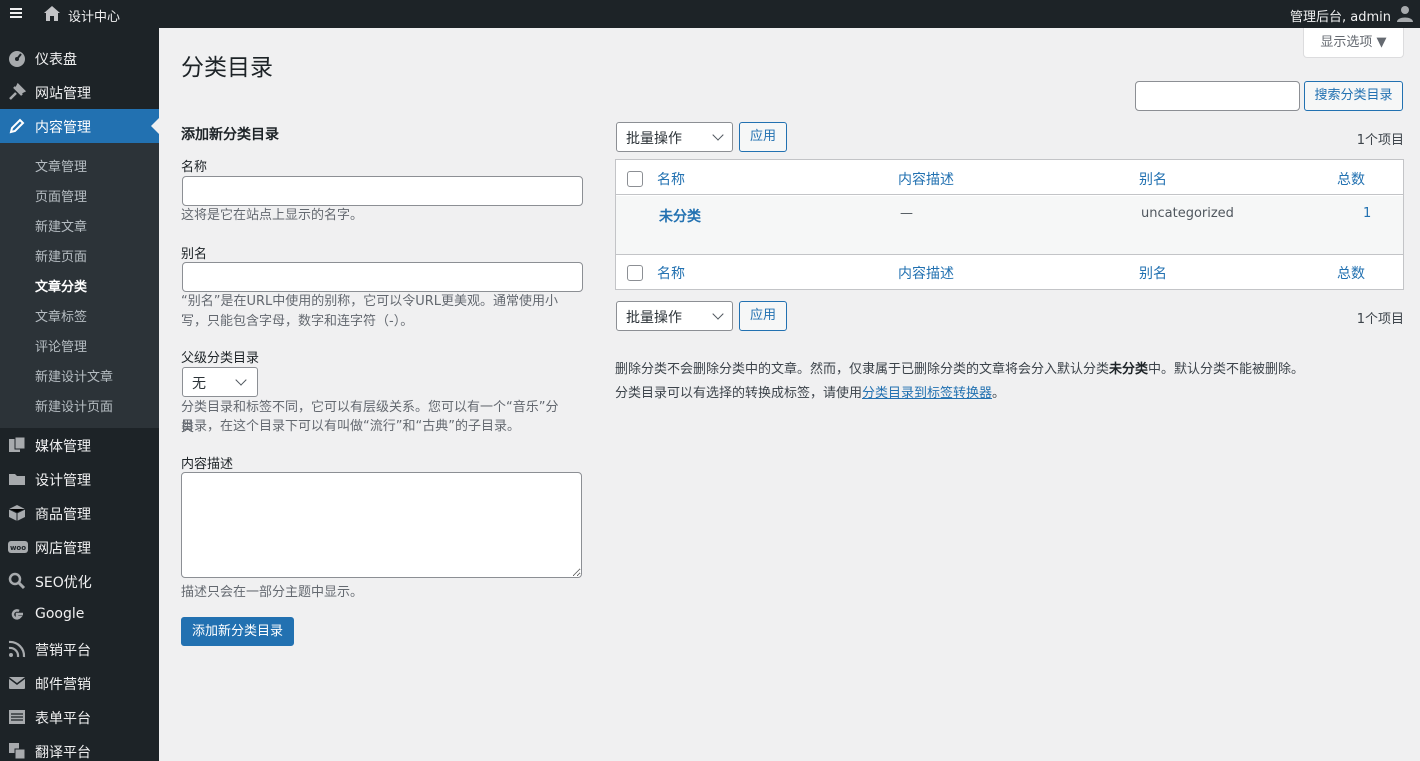  What do you see at coordinates (17, 513) in the screenshot?
I see `box-icon` at bounding box center [17, 513].